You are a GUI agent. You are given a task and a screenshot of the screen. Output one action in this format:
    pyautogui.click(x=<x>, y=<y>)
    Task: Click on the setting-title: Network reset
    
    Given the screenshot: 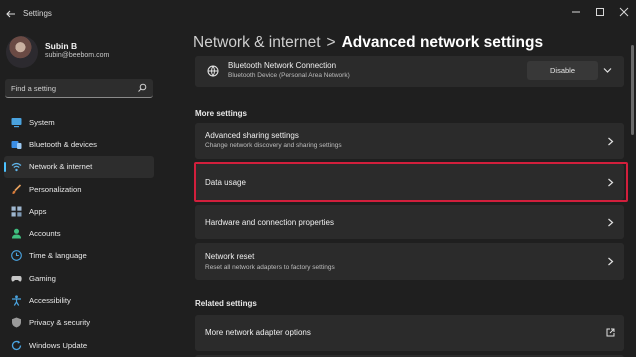 What is the action you would take?
    pyautogui.click(x=230, y=256)
    